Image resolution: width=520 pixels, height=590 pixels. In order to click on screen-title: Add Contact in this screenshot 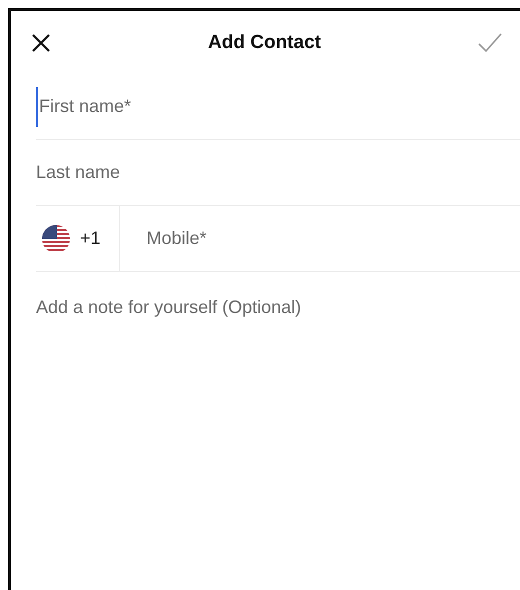, I will do `click(264, 43)`.